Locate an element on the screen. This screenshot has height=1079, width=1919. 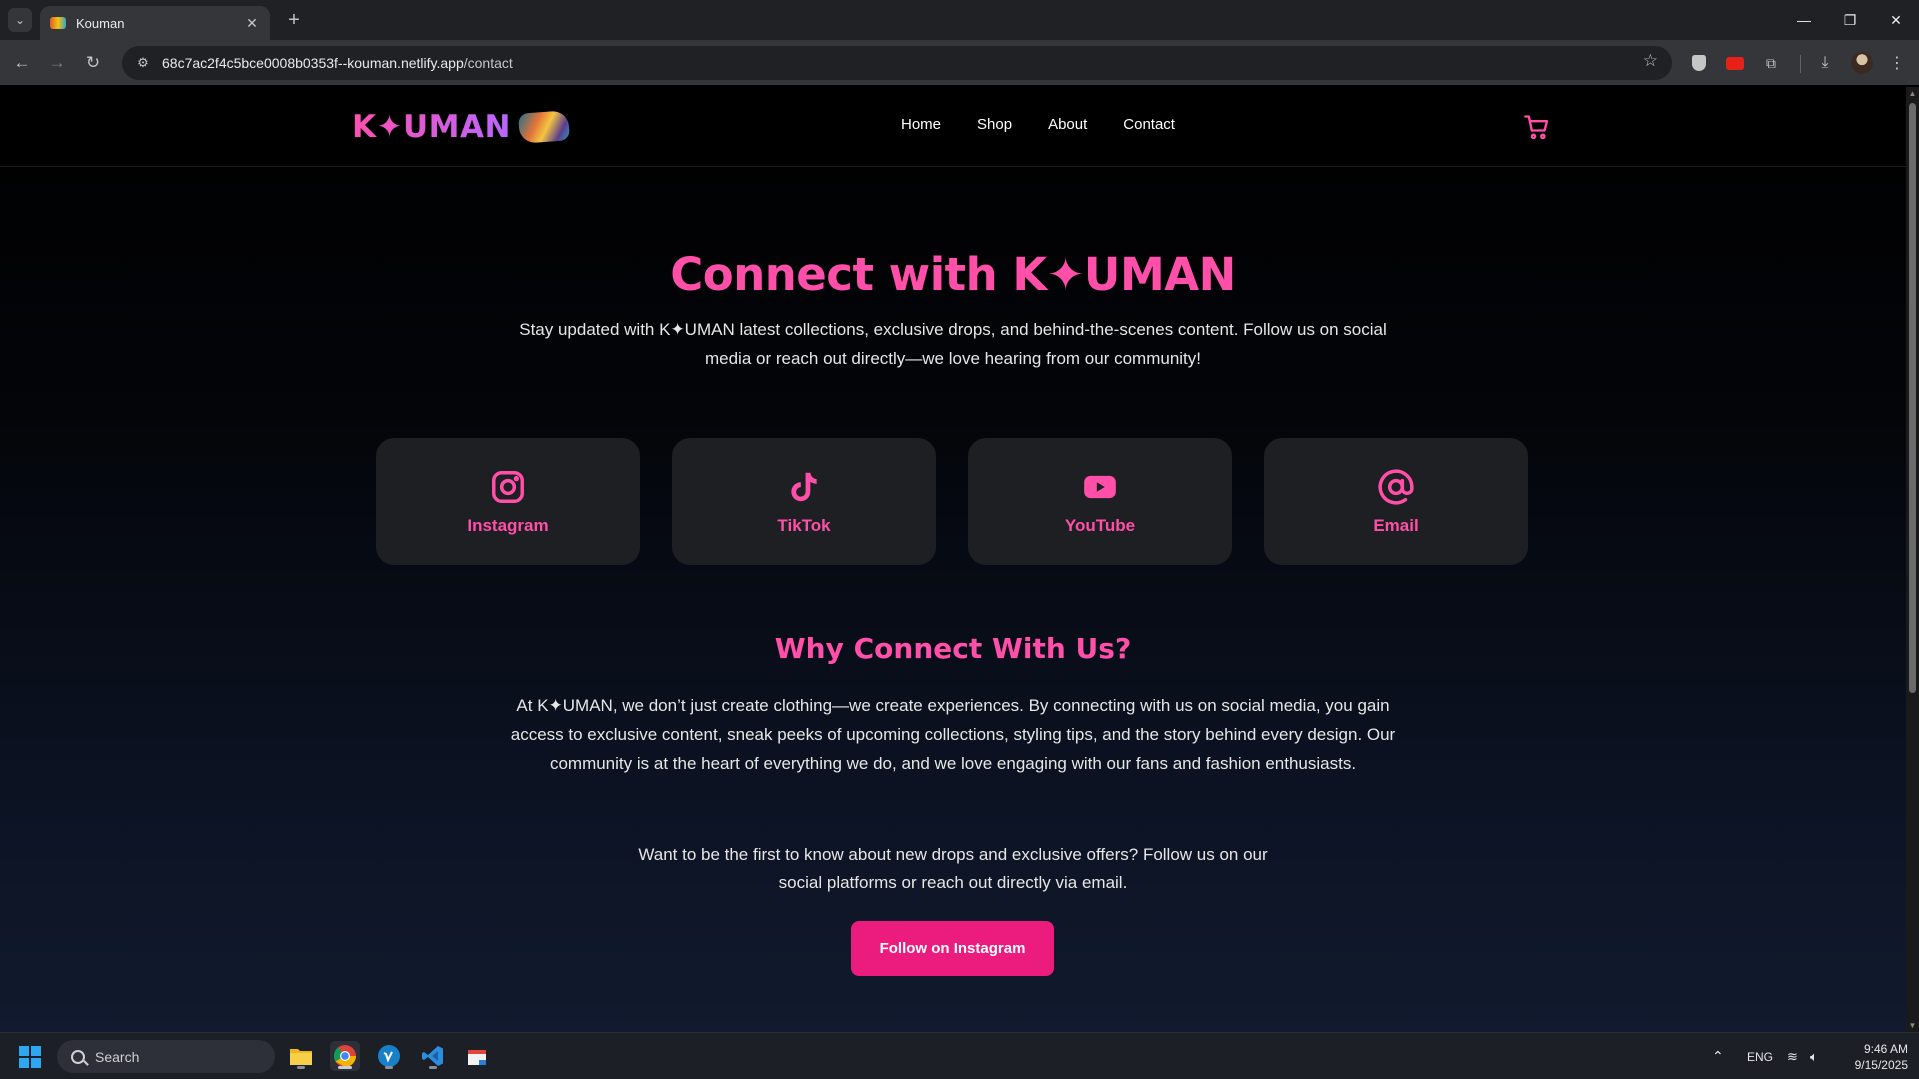
nav-about: About is located at coordinates (1067, 124).